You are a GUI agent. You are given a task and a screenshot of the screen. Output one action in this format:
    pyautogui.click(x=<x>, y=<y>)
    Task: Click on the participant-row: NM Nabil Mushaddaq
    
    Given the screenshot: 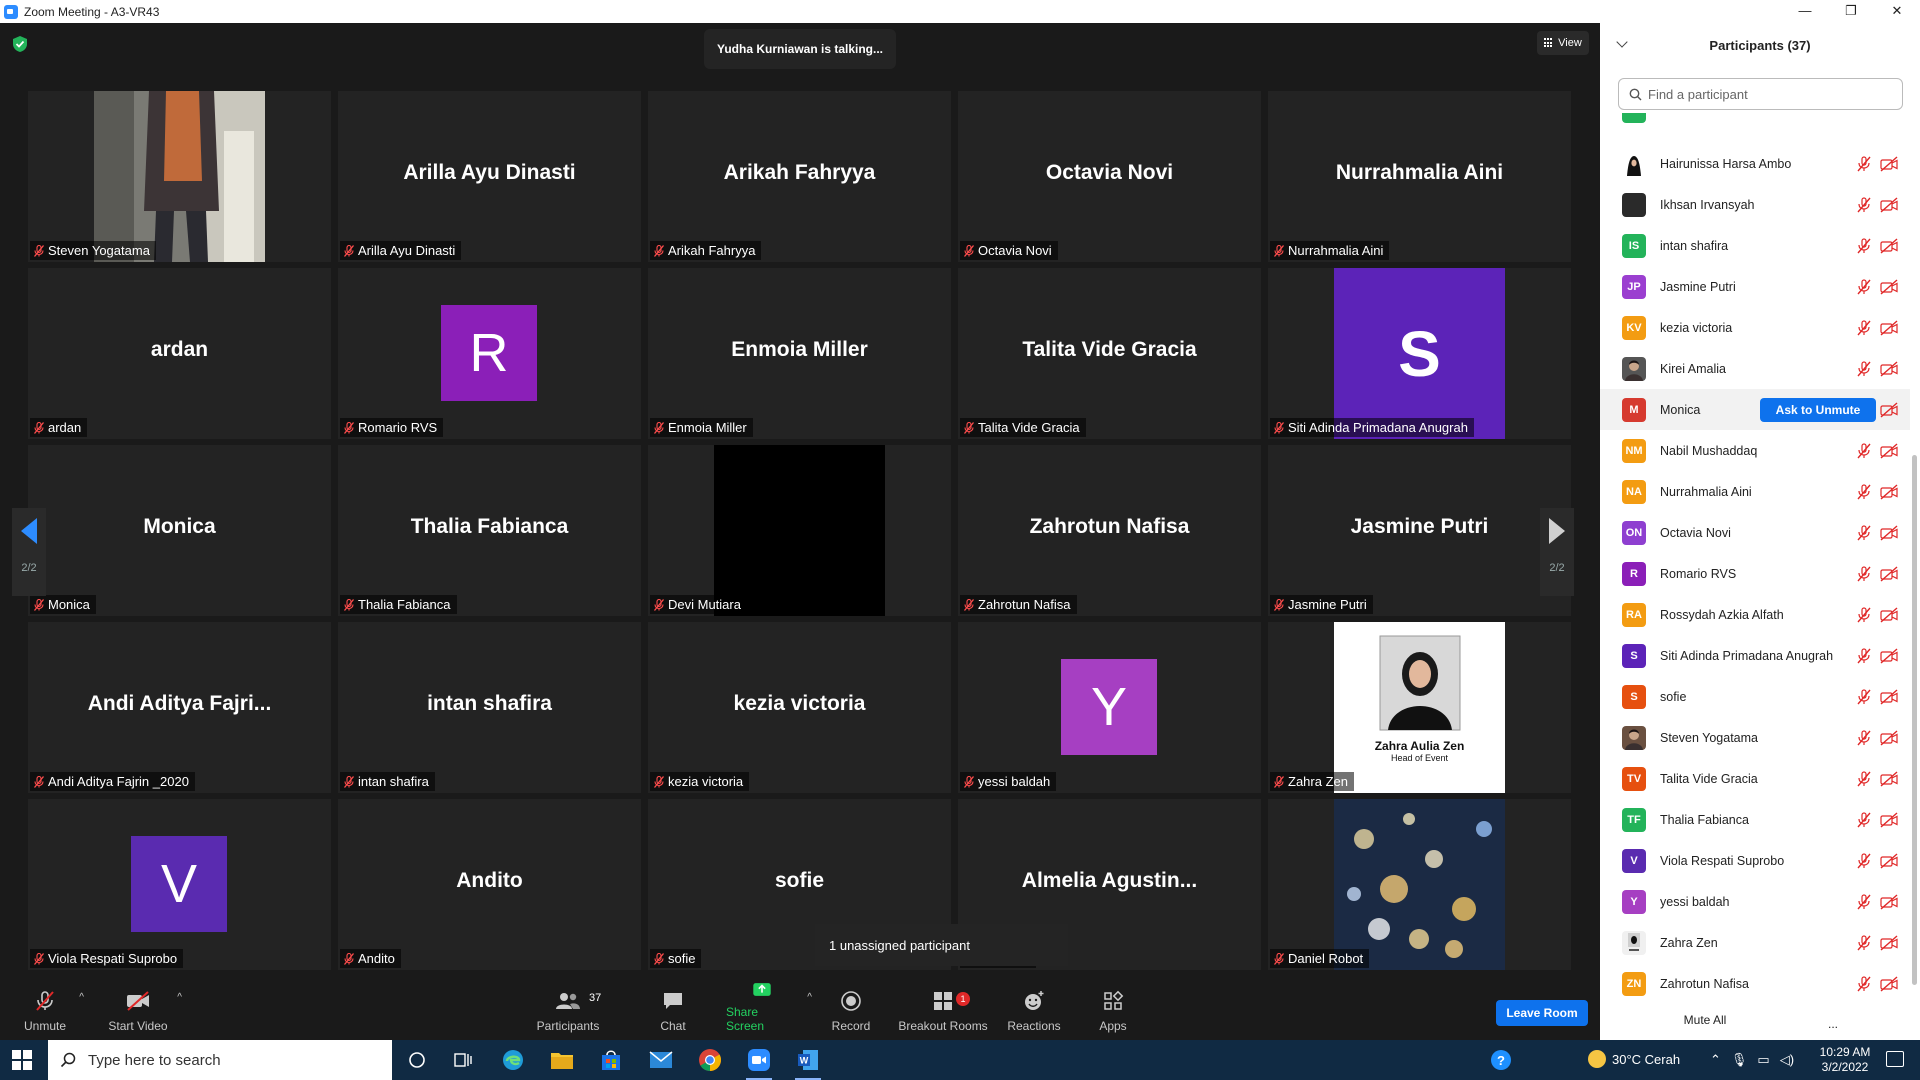 What is the action you would take?
    pyautogui.click(x=1755, y=450)
    